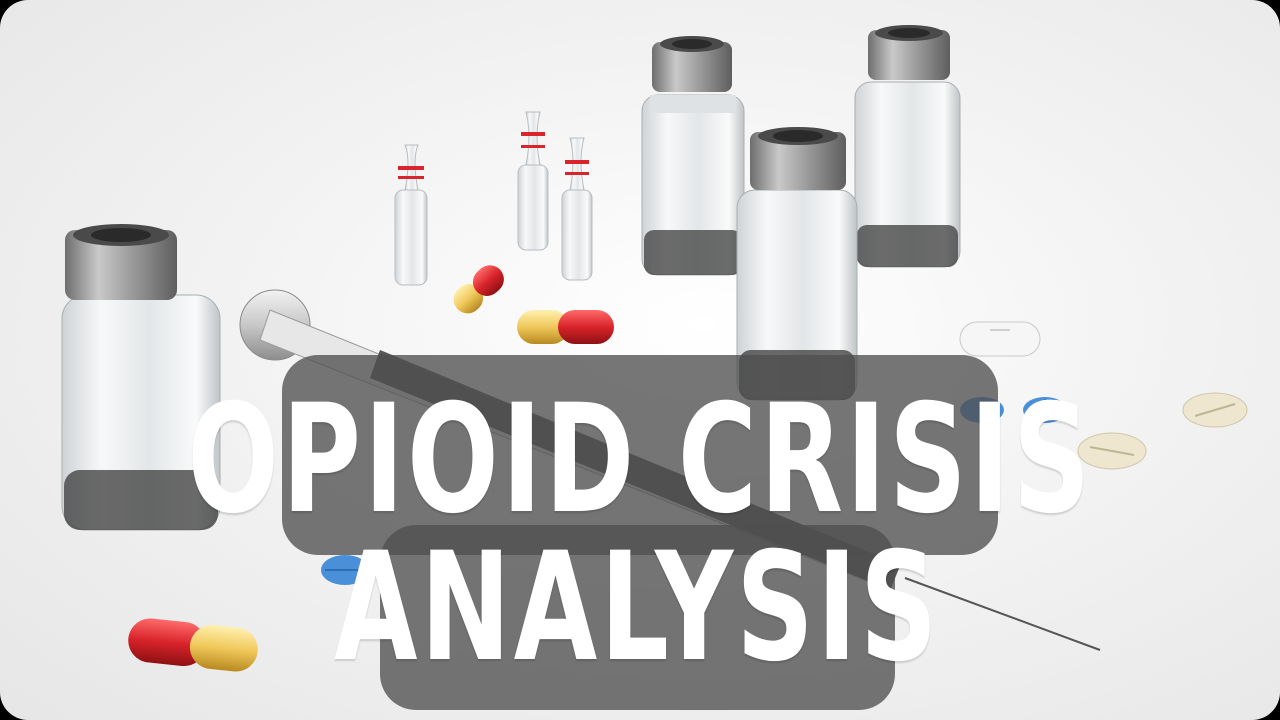 Image resolution: width=1280 pixels, height=720 pixels. I want to click on ampoule-right, so click(577, 209).